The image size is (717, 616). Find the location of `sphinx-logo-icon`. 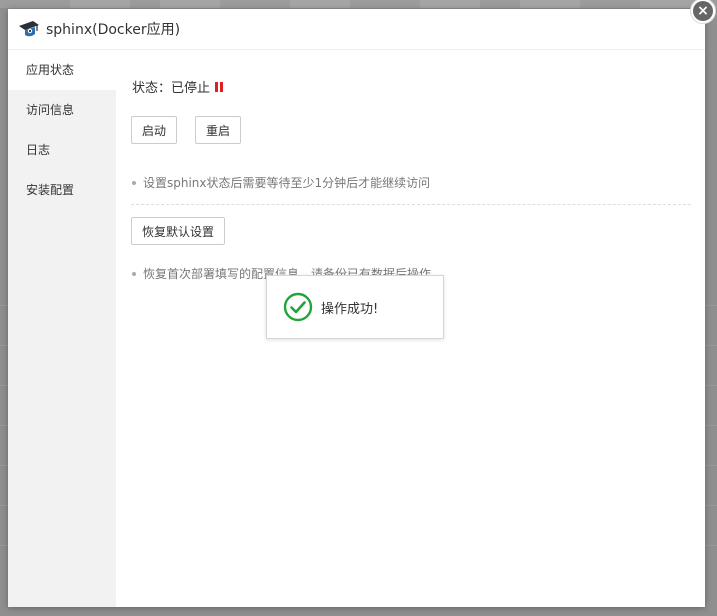

sphinx-logo-icon is located at coordinates (29, 29).